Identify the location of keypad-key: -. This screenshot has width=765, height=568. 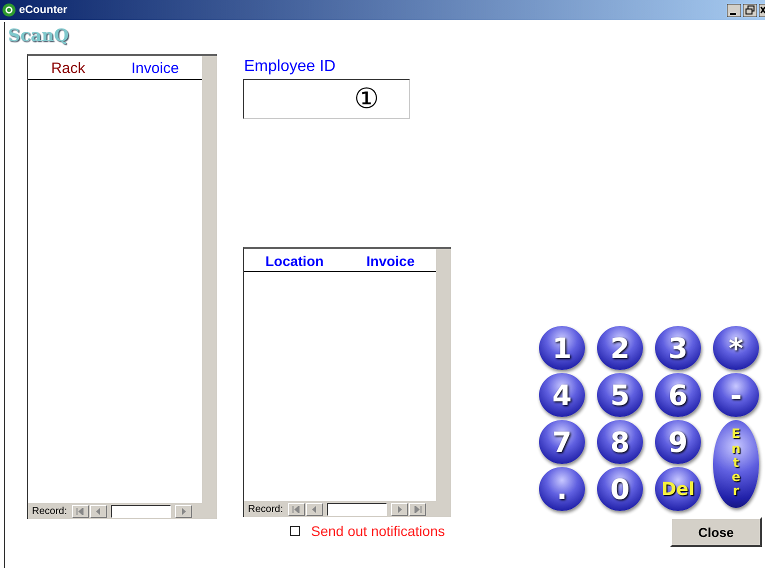
(736, 395).